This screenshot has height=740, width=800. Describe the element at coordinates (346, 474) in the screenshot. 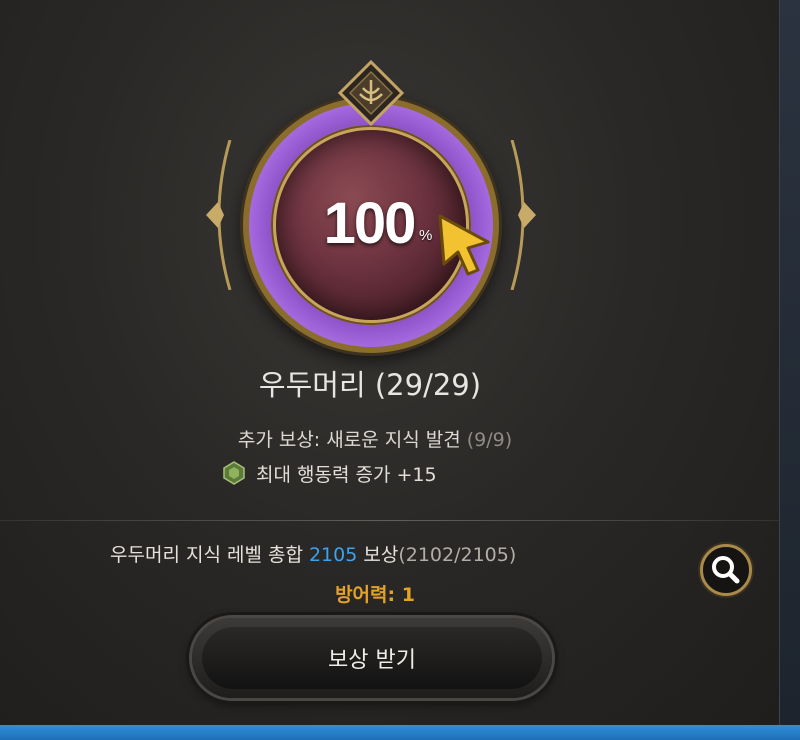

I see `stat-bonus-text: 최대 행동력 증가 +15` at that location.